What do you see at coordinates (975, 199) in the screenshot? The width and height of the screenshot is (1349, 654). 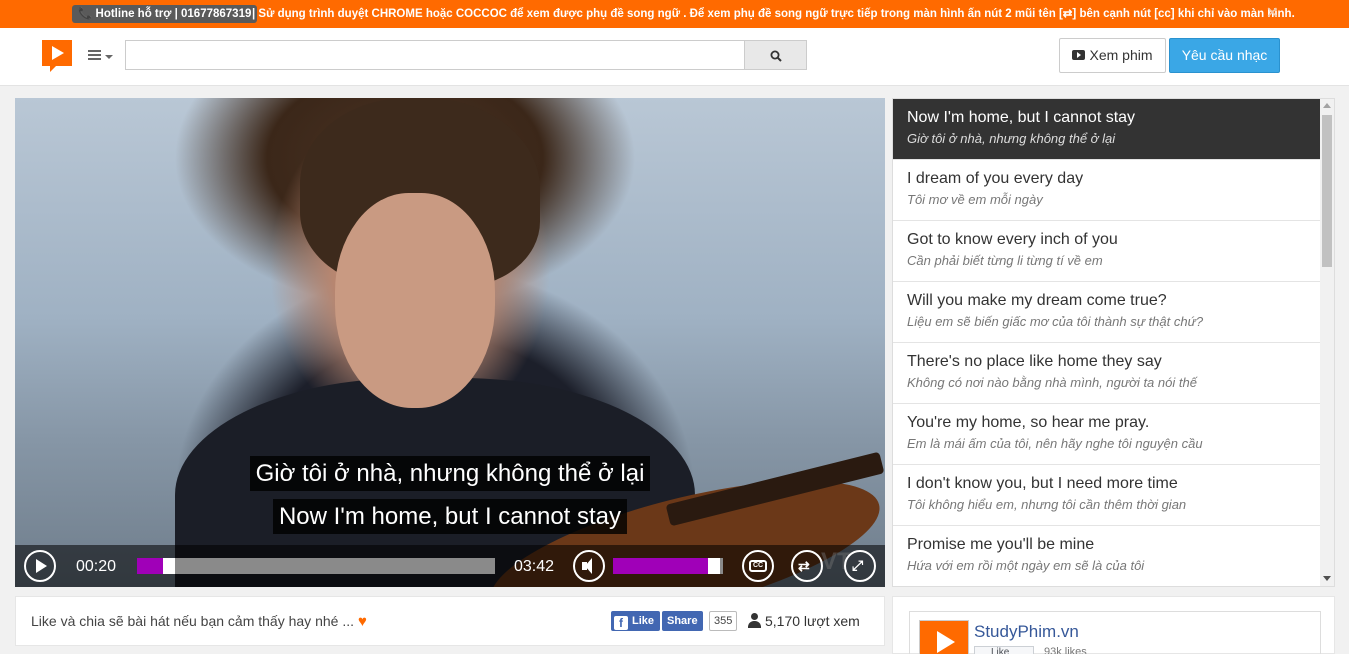 I see `lyric-vietnamese: Tôi mơ về em mỗi ngày` at bounding box center [975, 199].